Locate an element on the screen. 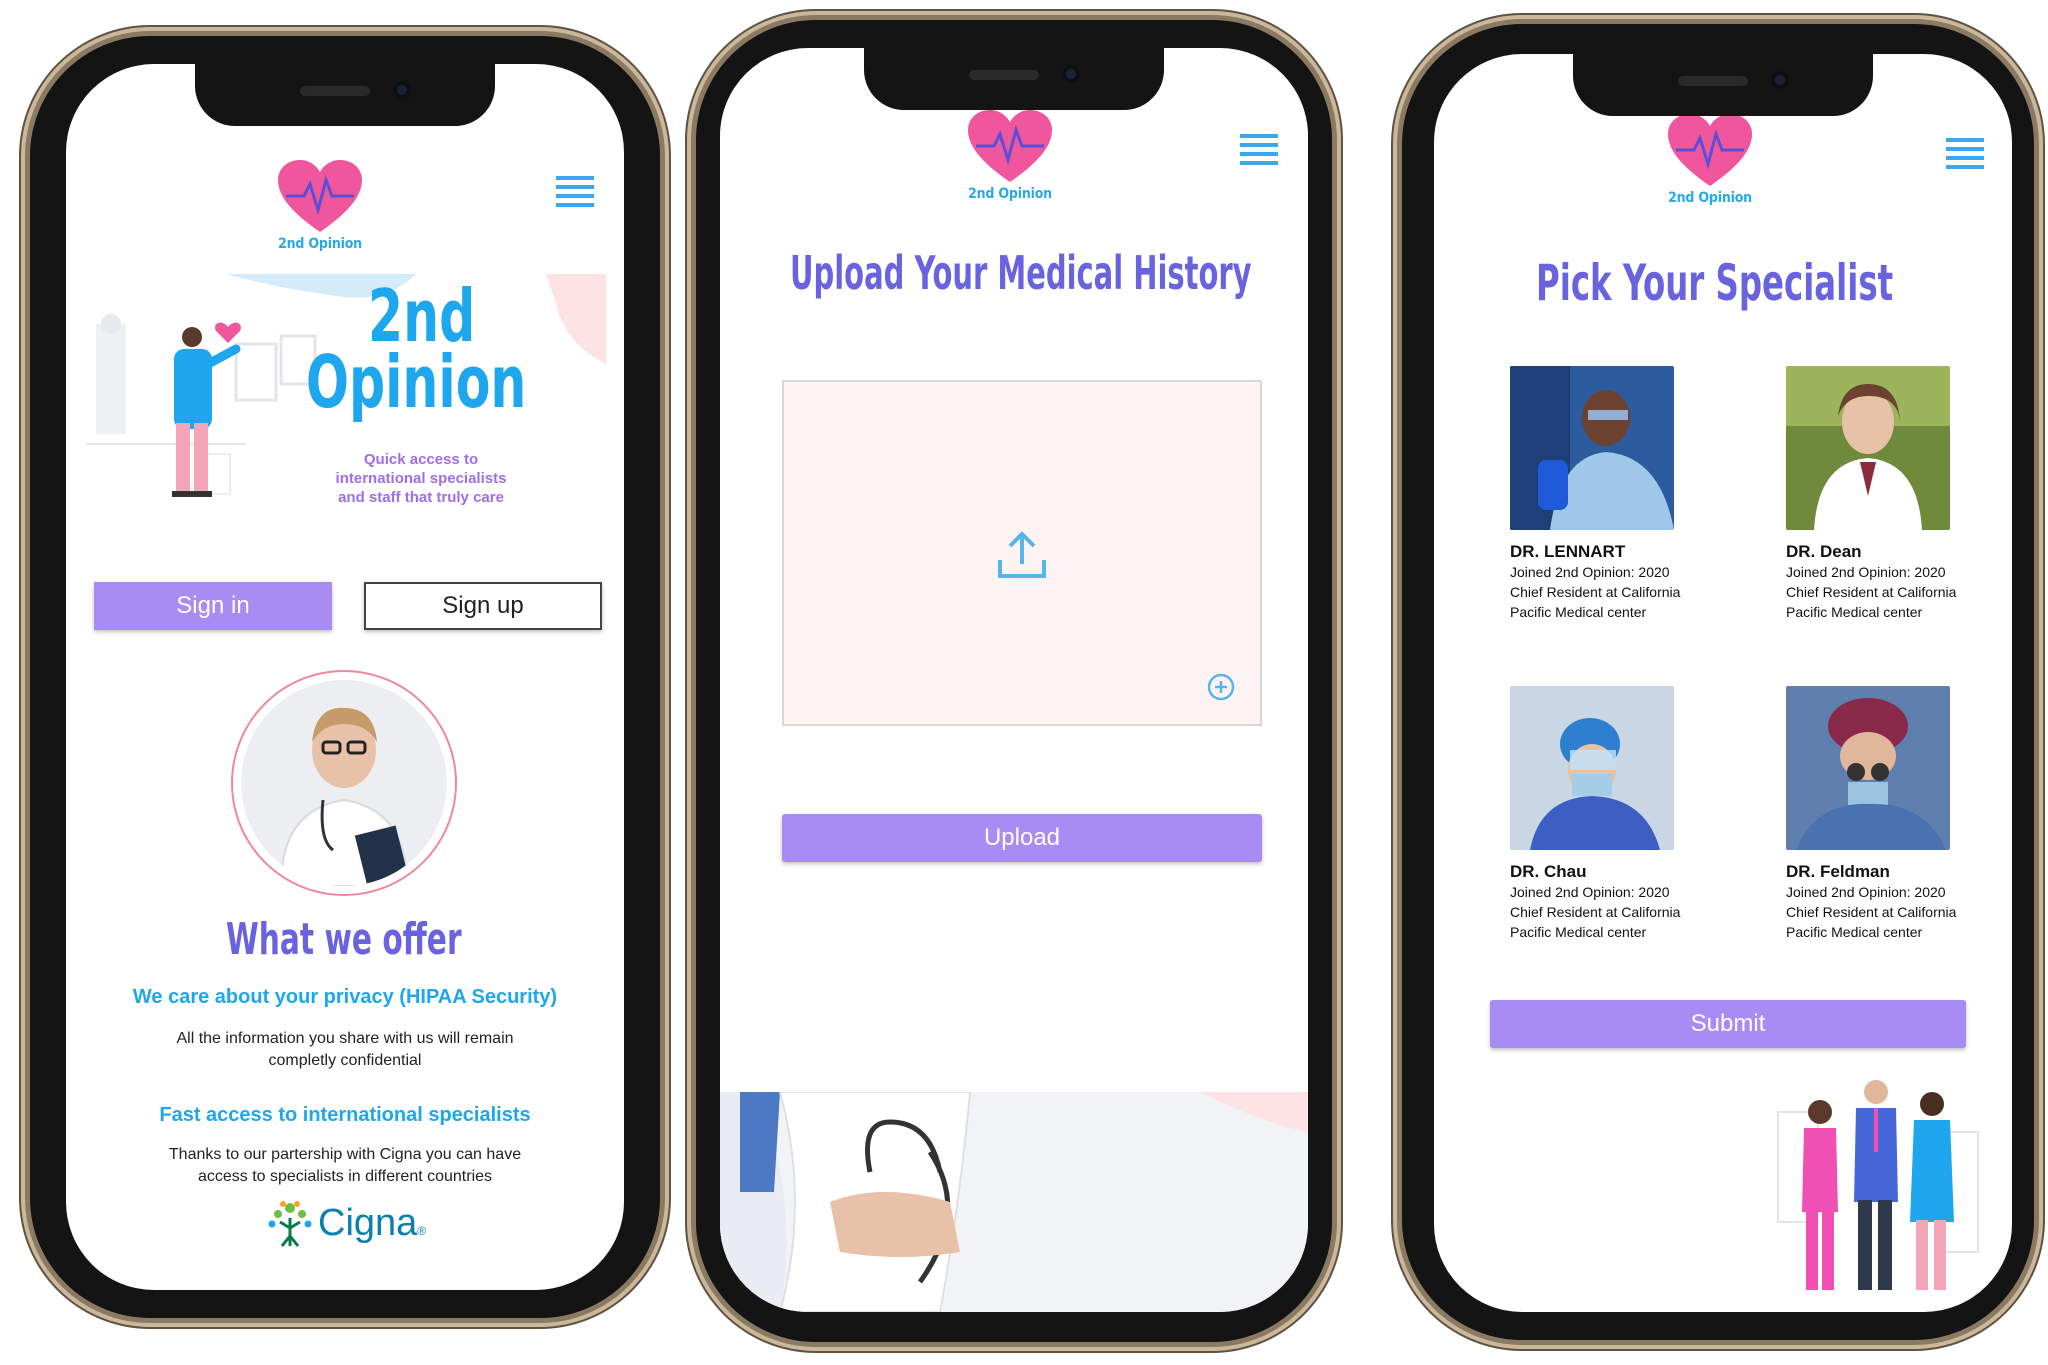 Image resolution: width=2048 pixels, height=1365 pixels. upload-icon is located at coordinates (1022, 556).